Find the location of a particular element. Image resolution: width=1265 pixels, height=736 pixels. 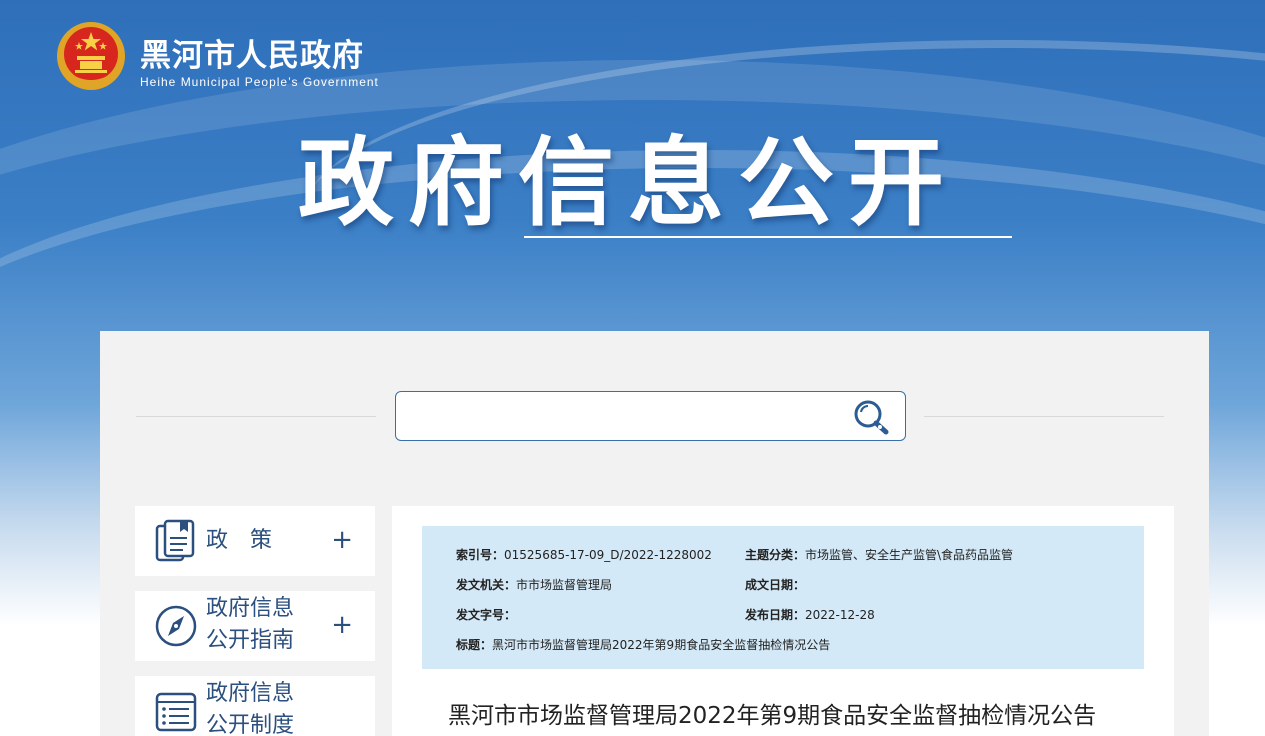

search-divider-right is located at coordinates (1044, 416).